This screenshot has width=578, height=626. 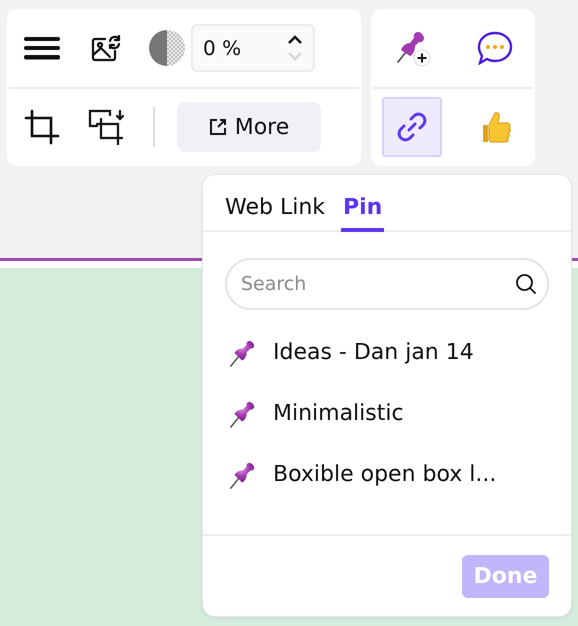 I want to click on external-link-icon, so click(x=217, y=127).